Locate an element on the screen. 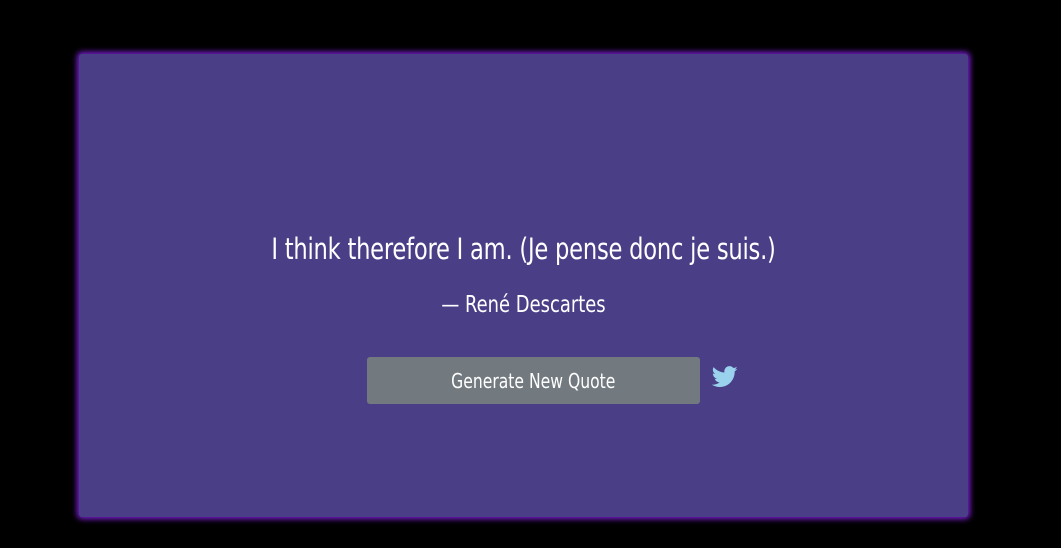 The image size is (1061, 548). generate-new-quote-button: Generate New Quote is located at coordinates (533, 380).